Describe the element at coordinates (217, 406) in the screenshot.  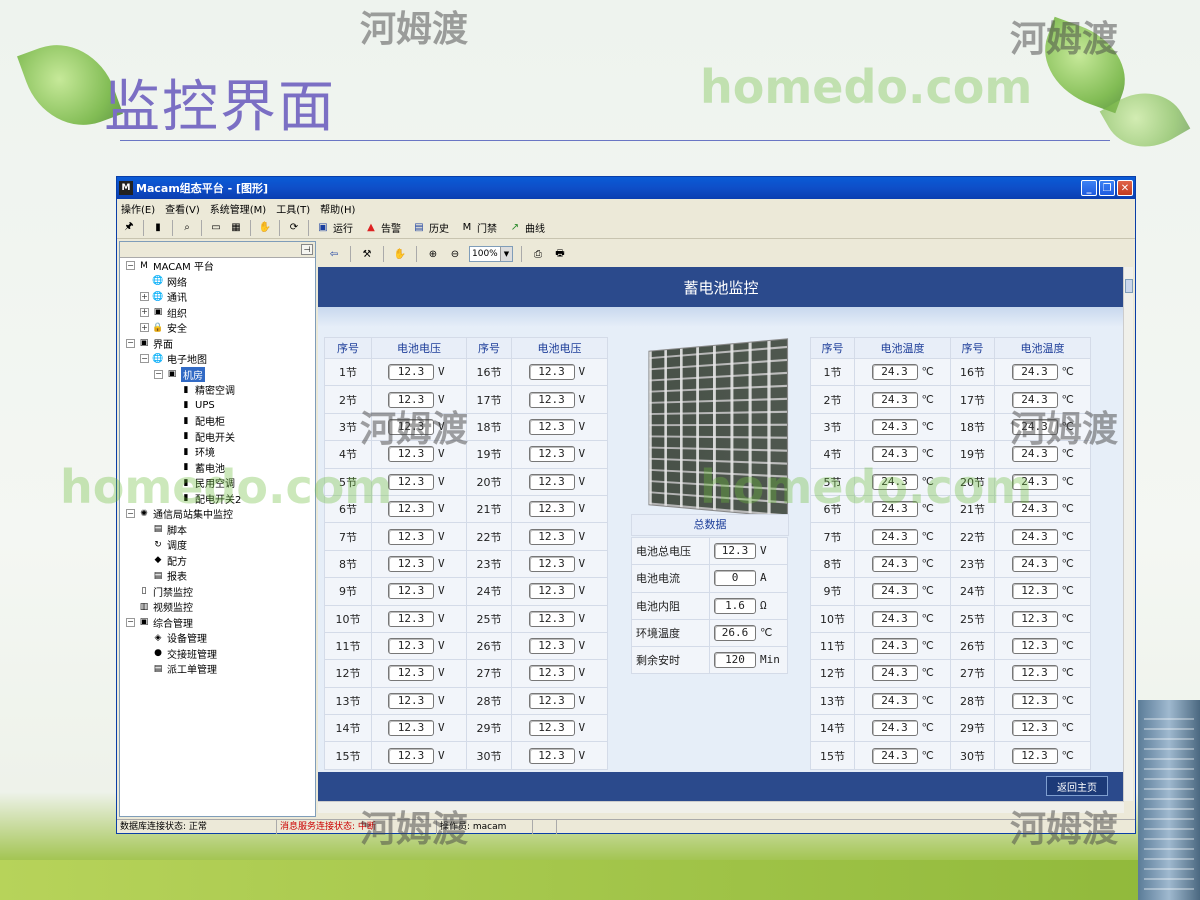
I see `tree-item: ▮ UPS` at that location.